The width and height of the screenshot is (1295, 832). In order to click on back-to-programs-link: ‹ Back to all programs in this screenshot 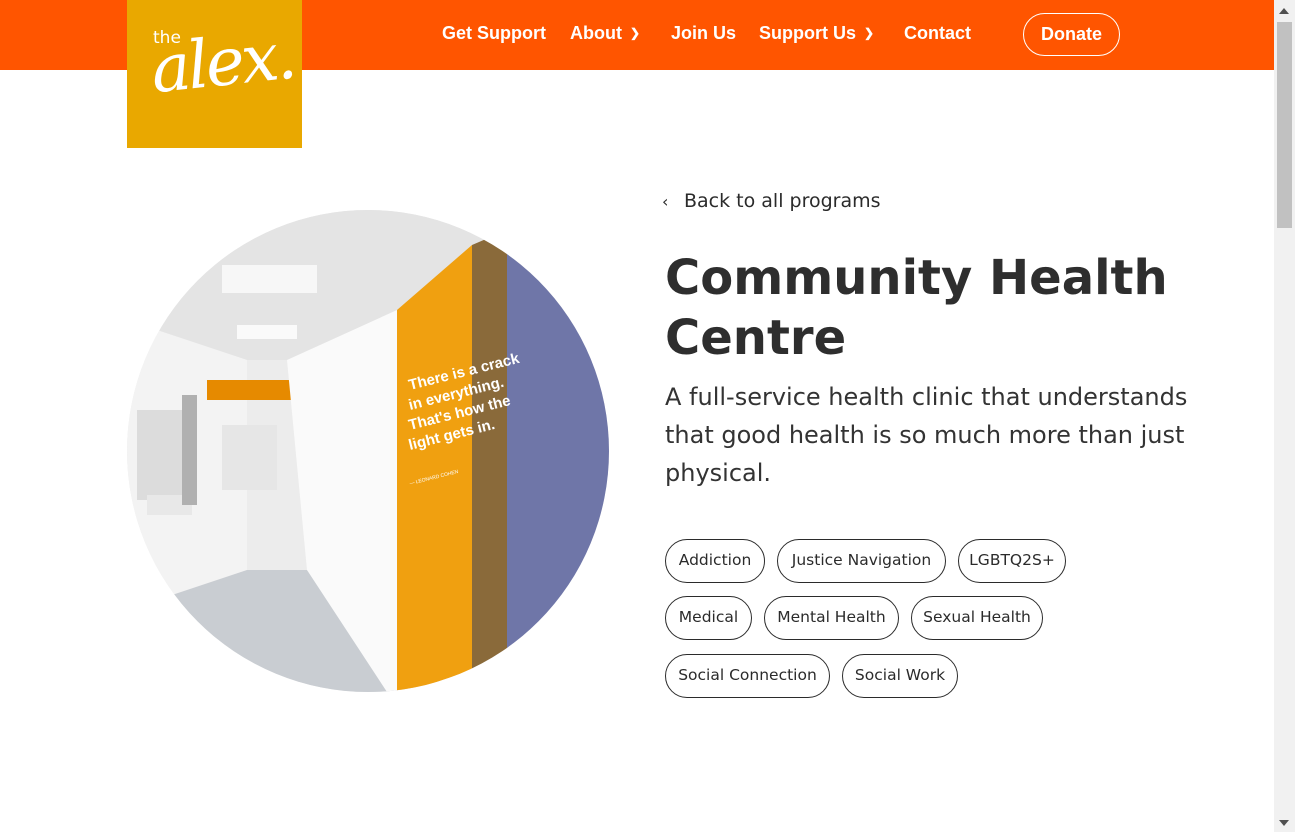, I will do `click(771, 201)`.